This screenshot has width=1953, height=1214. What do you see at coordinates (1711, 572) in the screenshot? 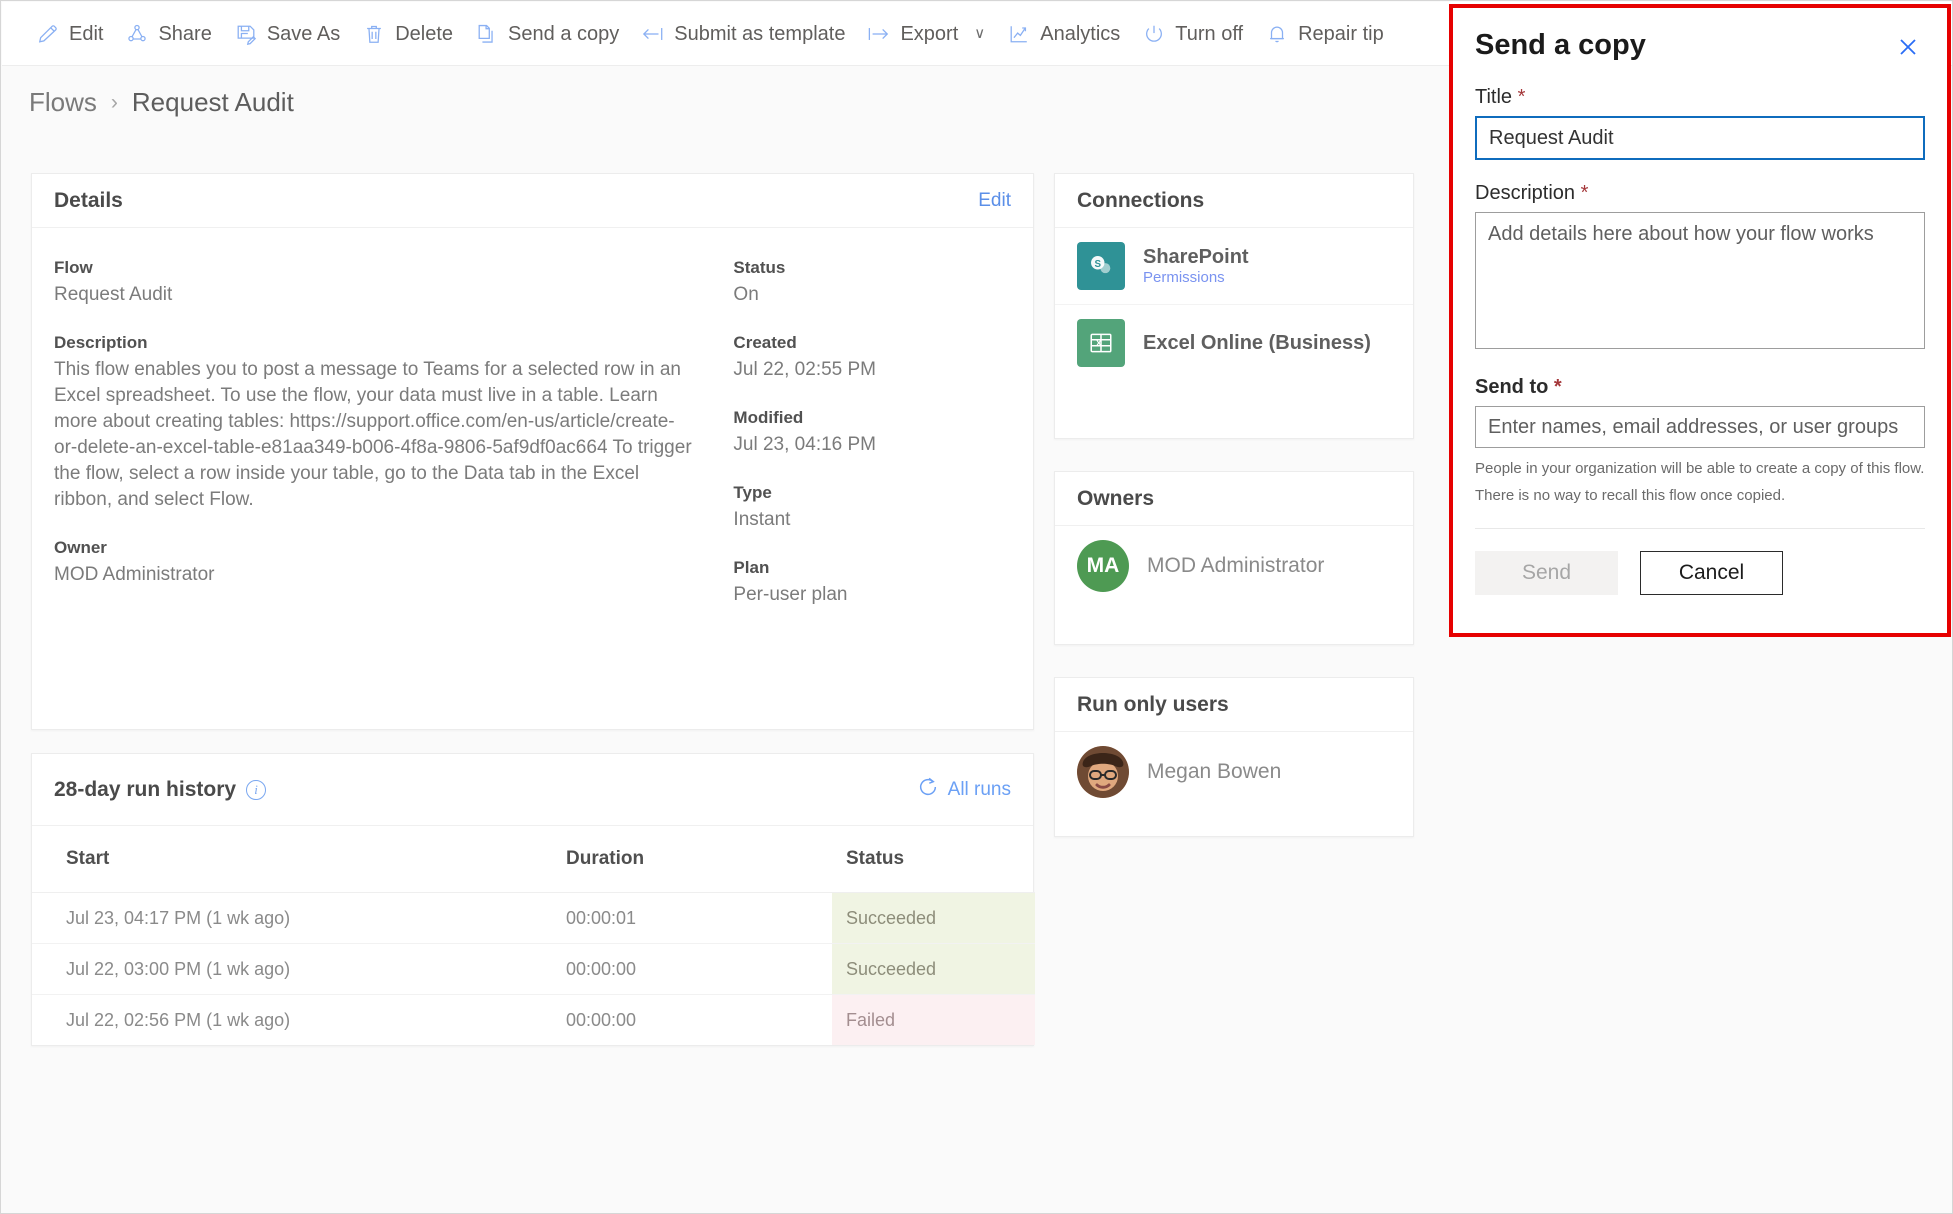
I see `cancel-button: Cancel` at bounding box center [1711, 572].